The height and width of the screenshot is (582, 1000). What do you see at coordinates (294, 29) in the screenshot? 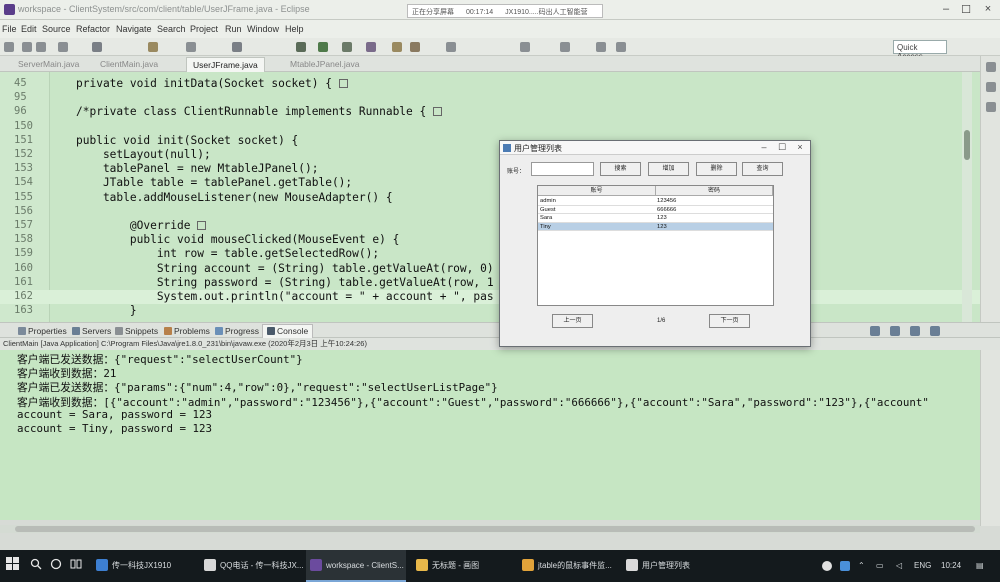
I see `menu-help: Help` at bounding box center [294, 29].